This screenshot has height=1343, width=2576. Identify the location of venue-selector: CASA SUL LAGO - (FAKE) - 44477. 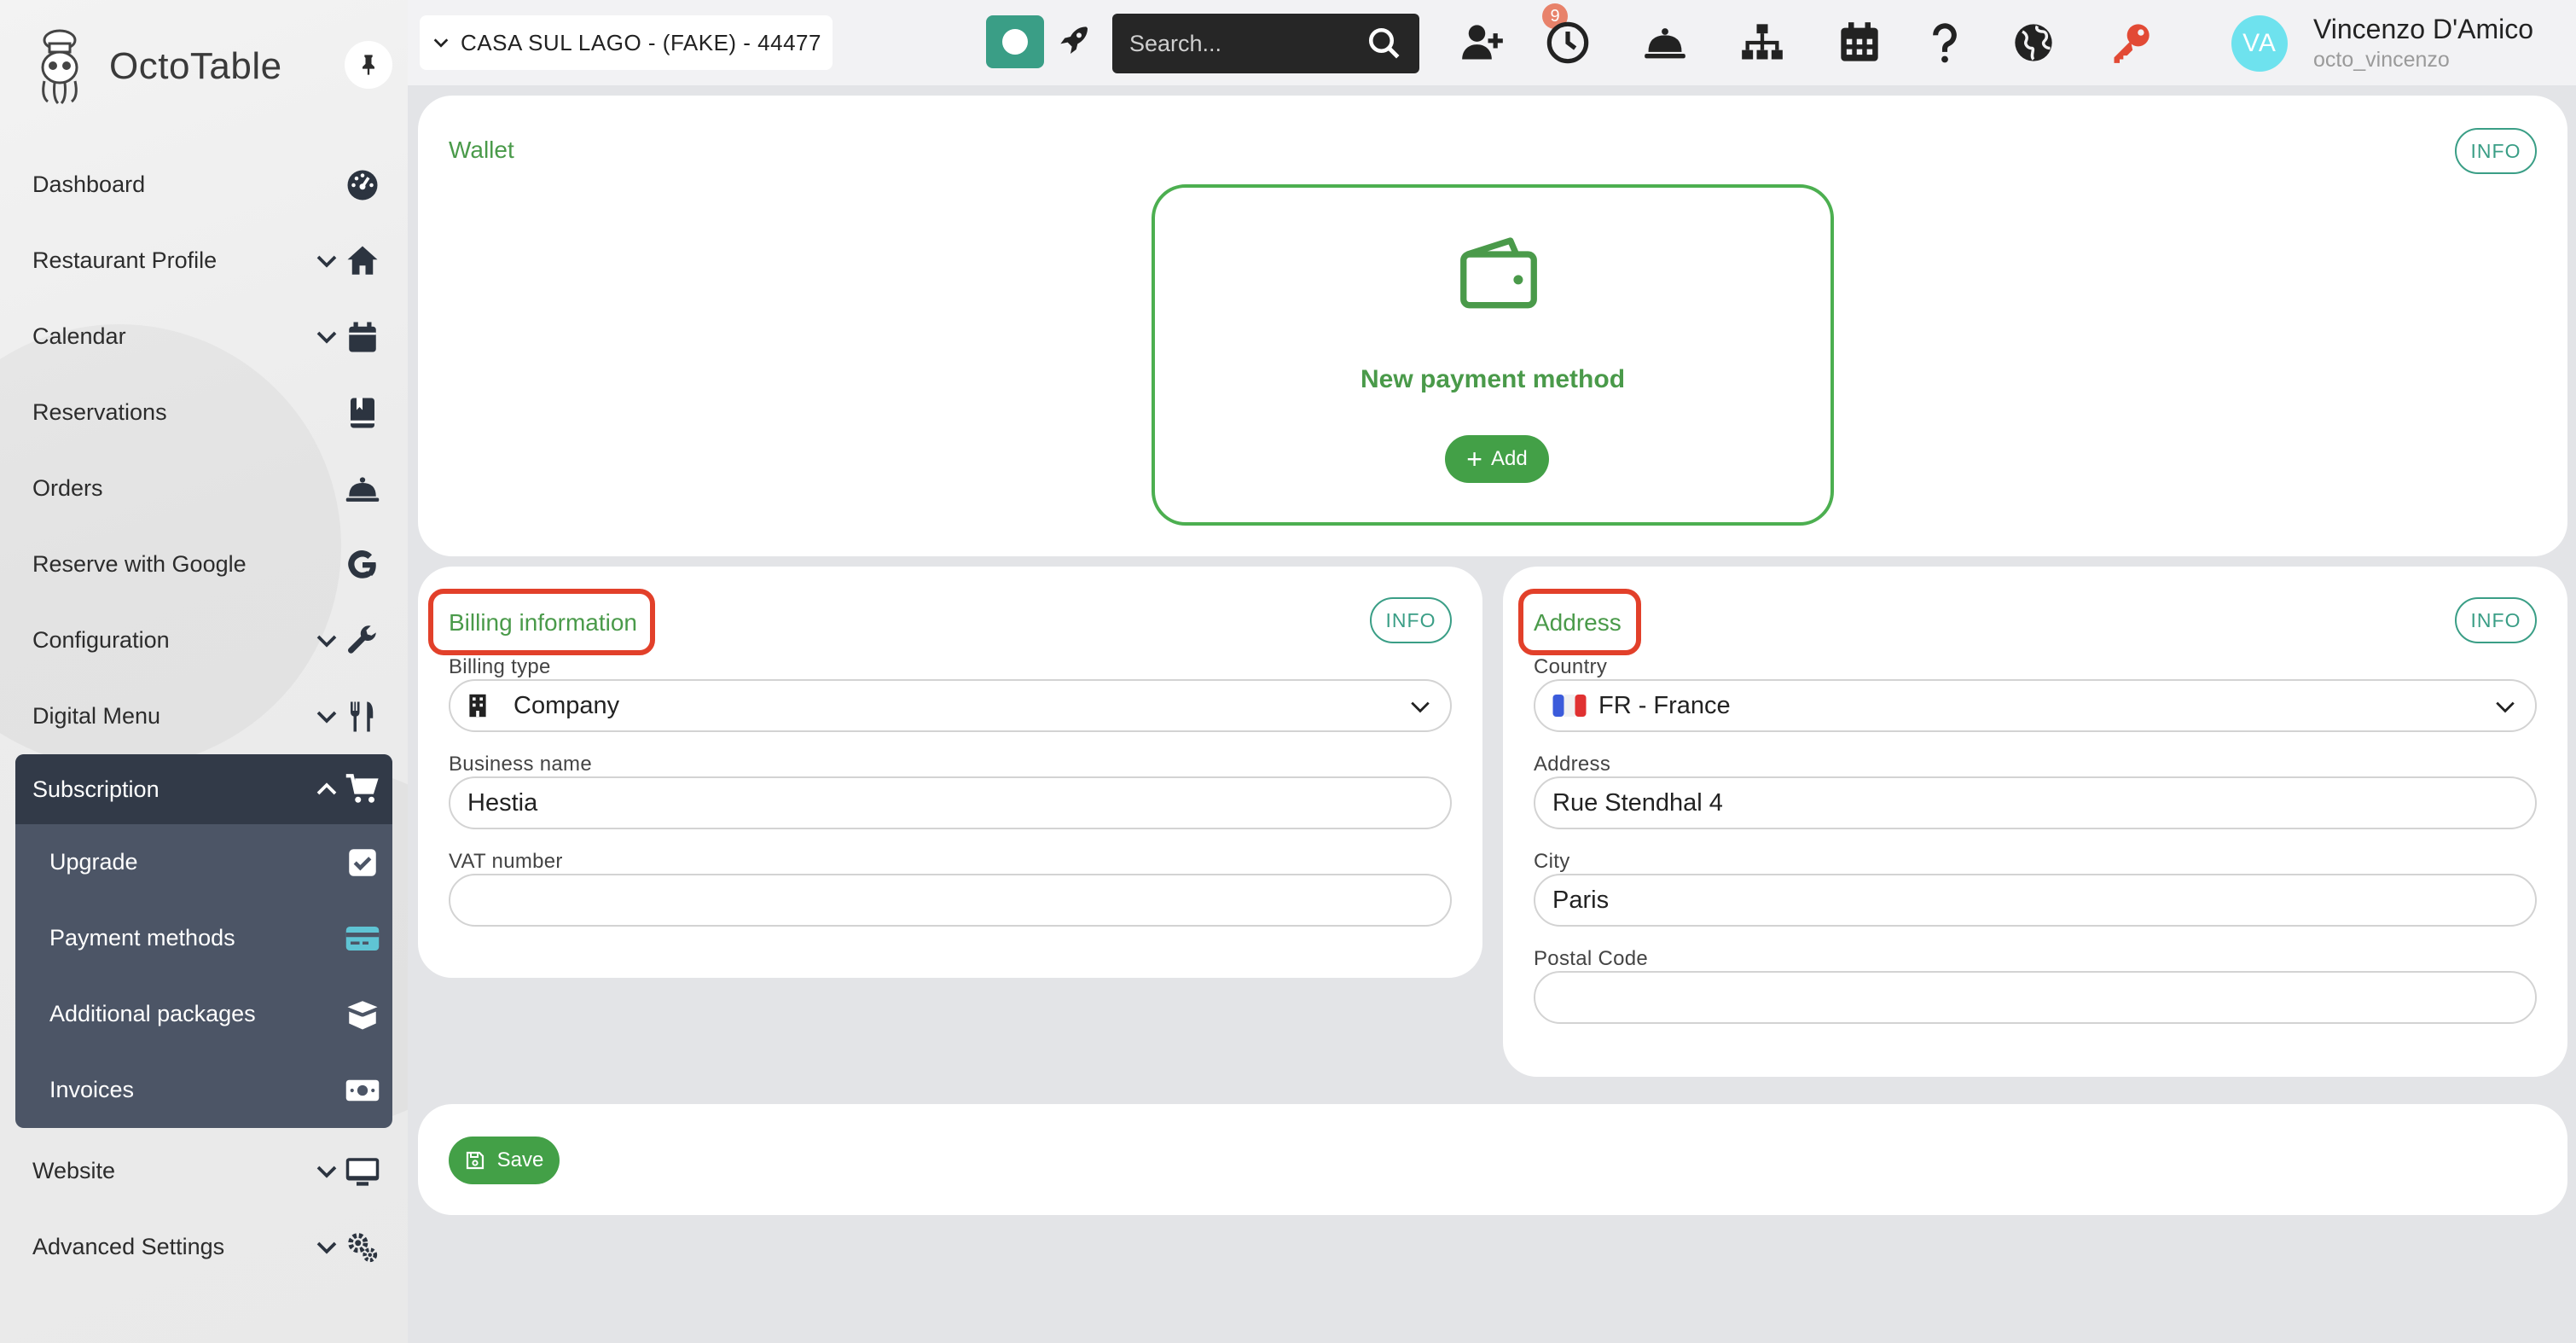
(626, 42).